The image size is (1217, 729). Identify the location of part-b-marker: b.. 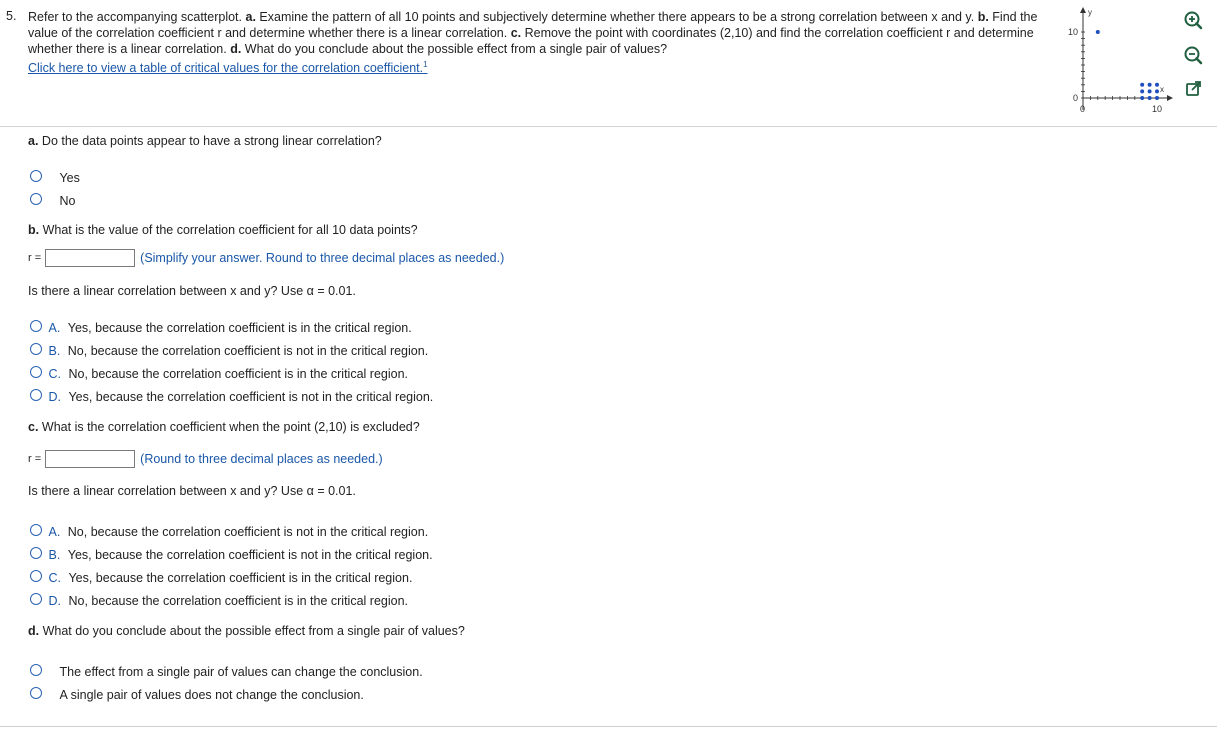
(983, 17).